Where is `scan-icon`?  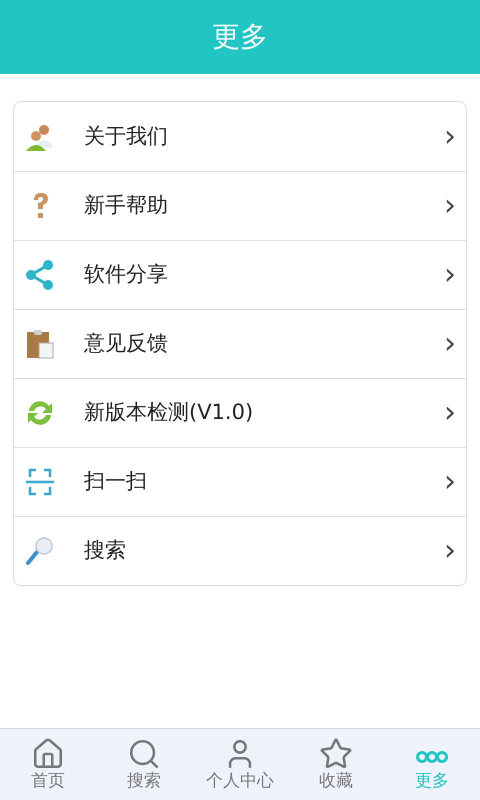
scan-icon is located at coordinates (40, 482).